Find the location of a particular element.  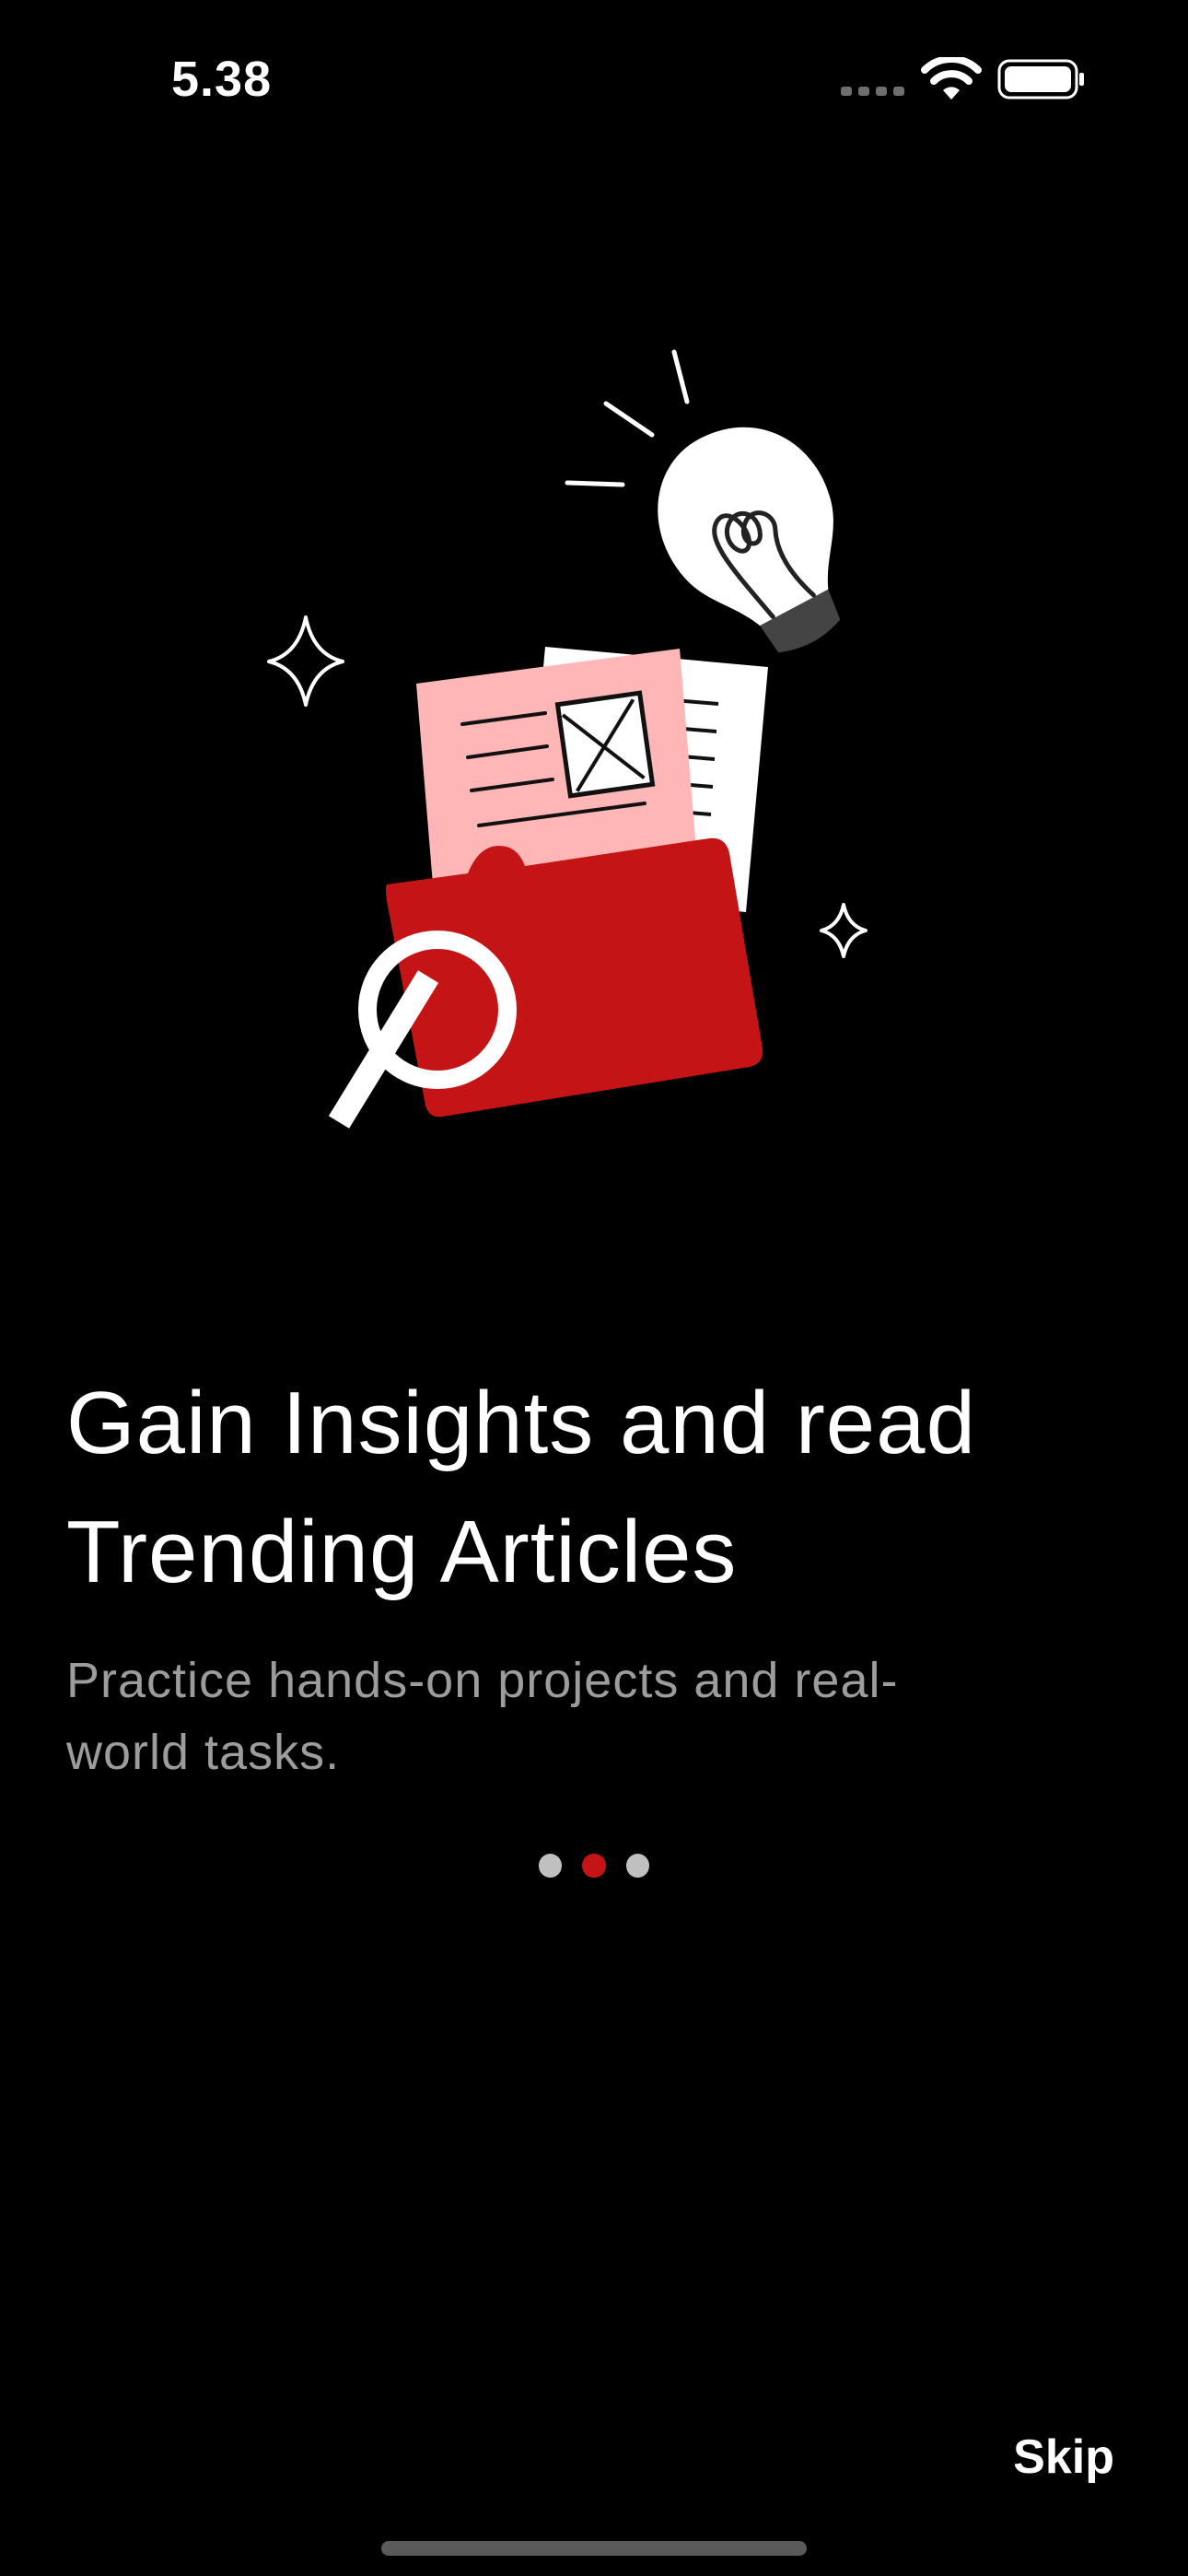

page-indicator is located at coordinates (594, 1866).